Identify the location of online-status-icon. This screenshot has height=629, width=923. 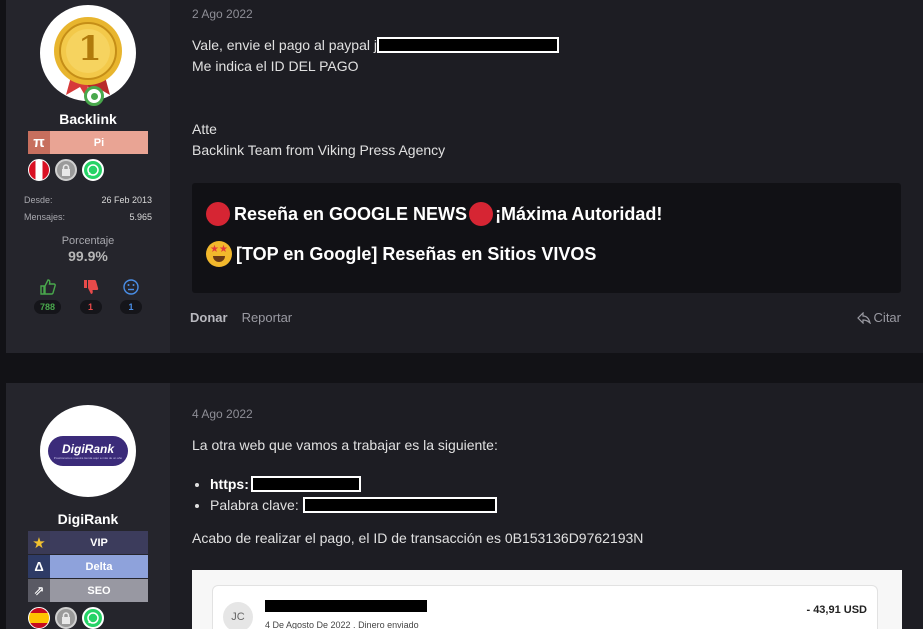
(94, 96).